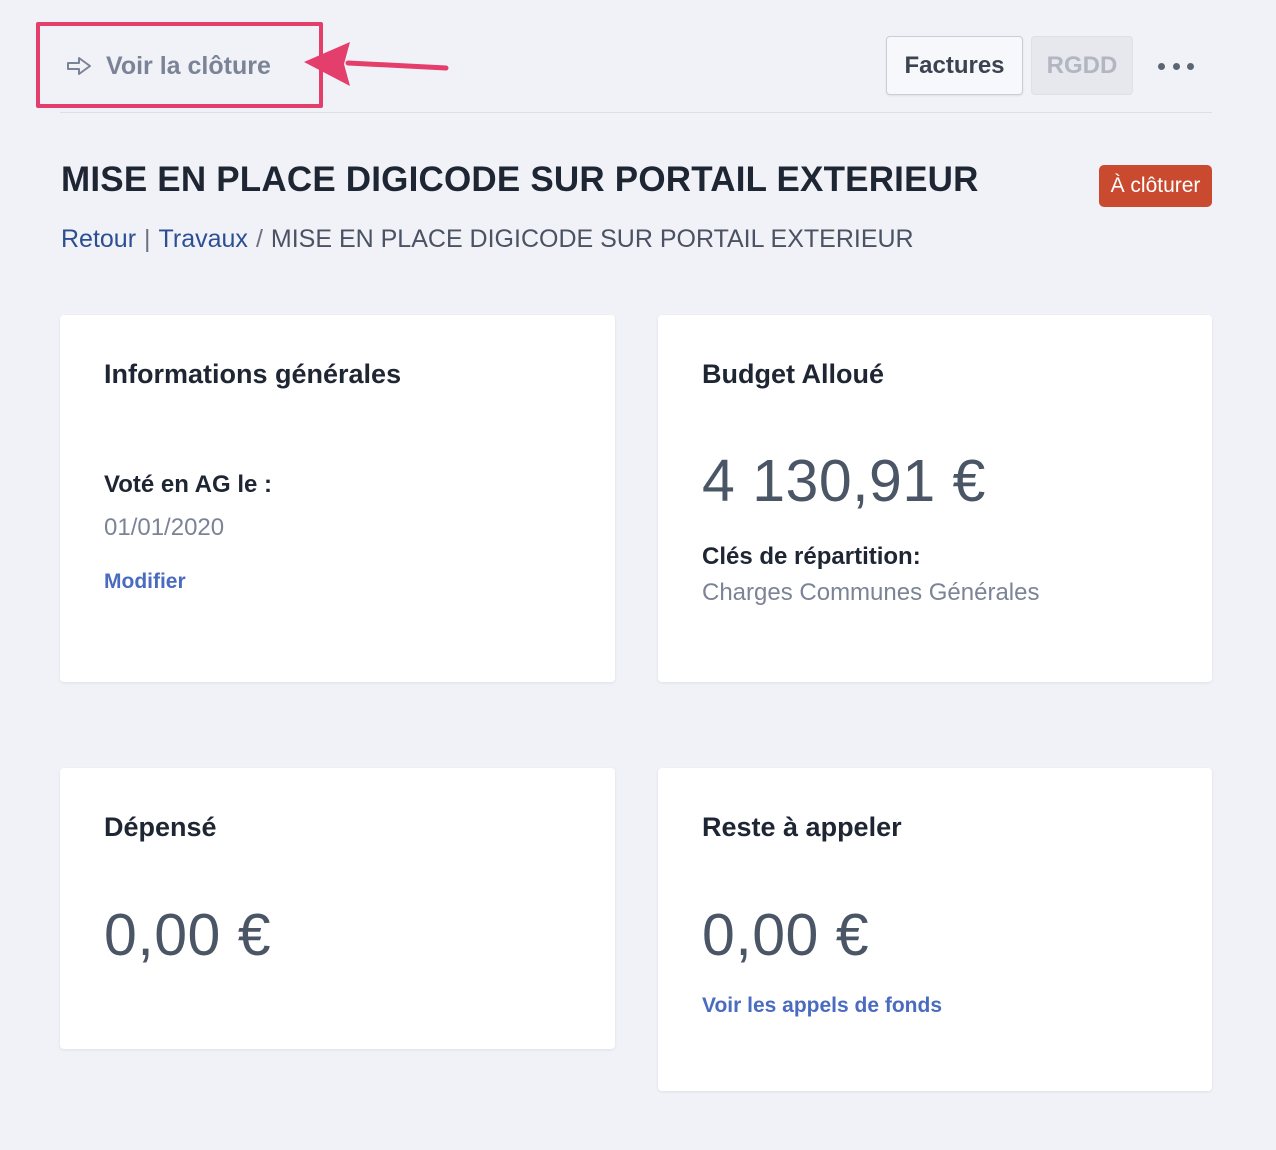 Image resolution: width=1276 pixels, height=1150 pixels. Describe the element at coordinates (203, 239) in the screenshot. I see `breadcrumb-travaux-link: Travaux` at that location.